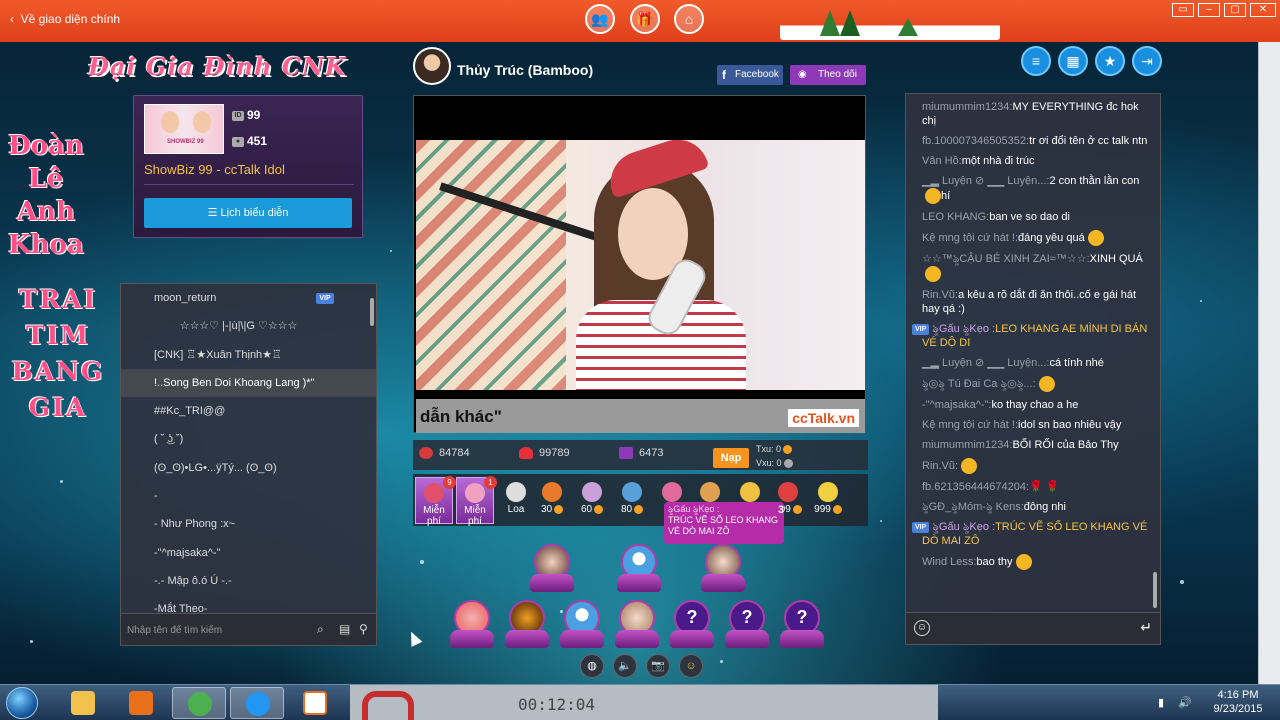  I want to click on chat-username: Wind Less:, so click(949, 562).